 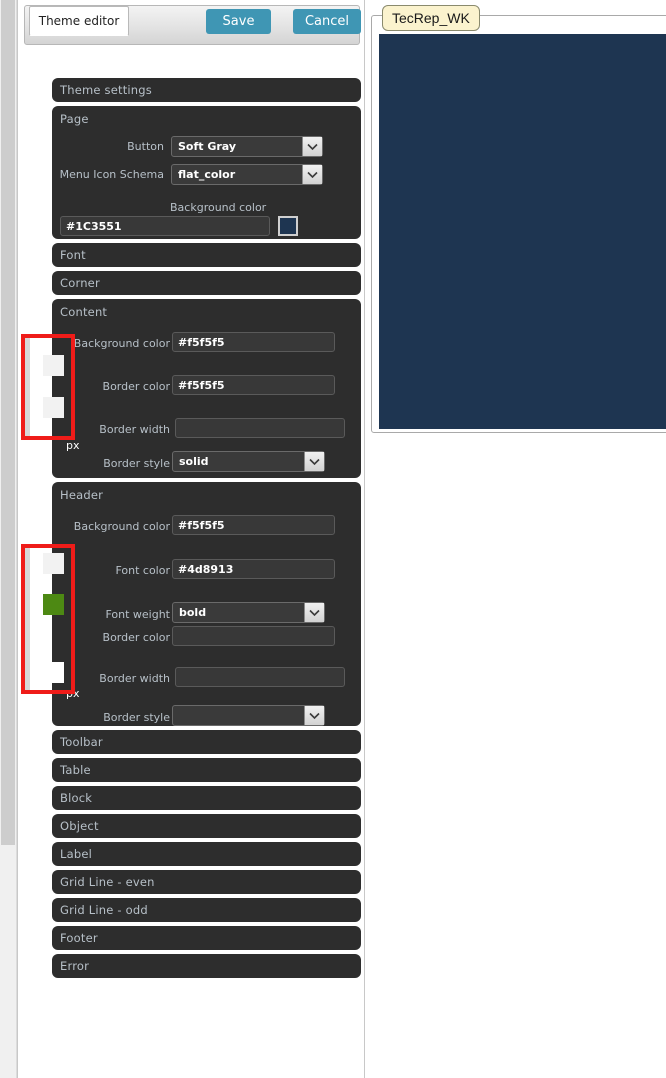 I want to click on label-page-background-color: Background color, so click(x=218, y=207).